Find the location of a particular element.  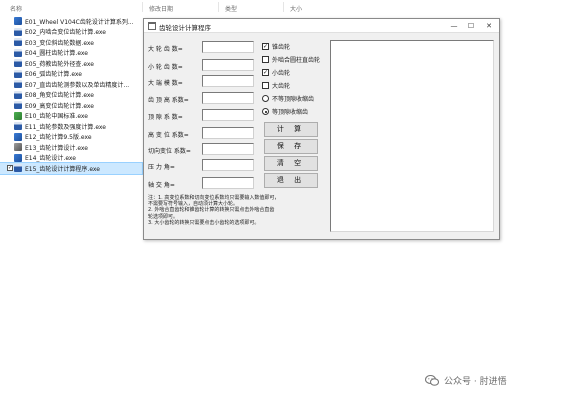

file-row: E02_内啮合变位齿轮计算.exe is located at coordinates (71, 32).